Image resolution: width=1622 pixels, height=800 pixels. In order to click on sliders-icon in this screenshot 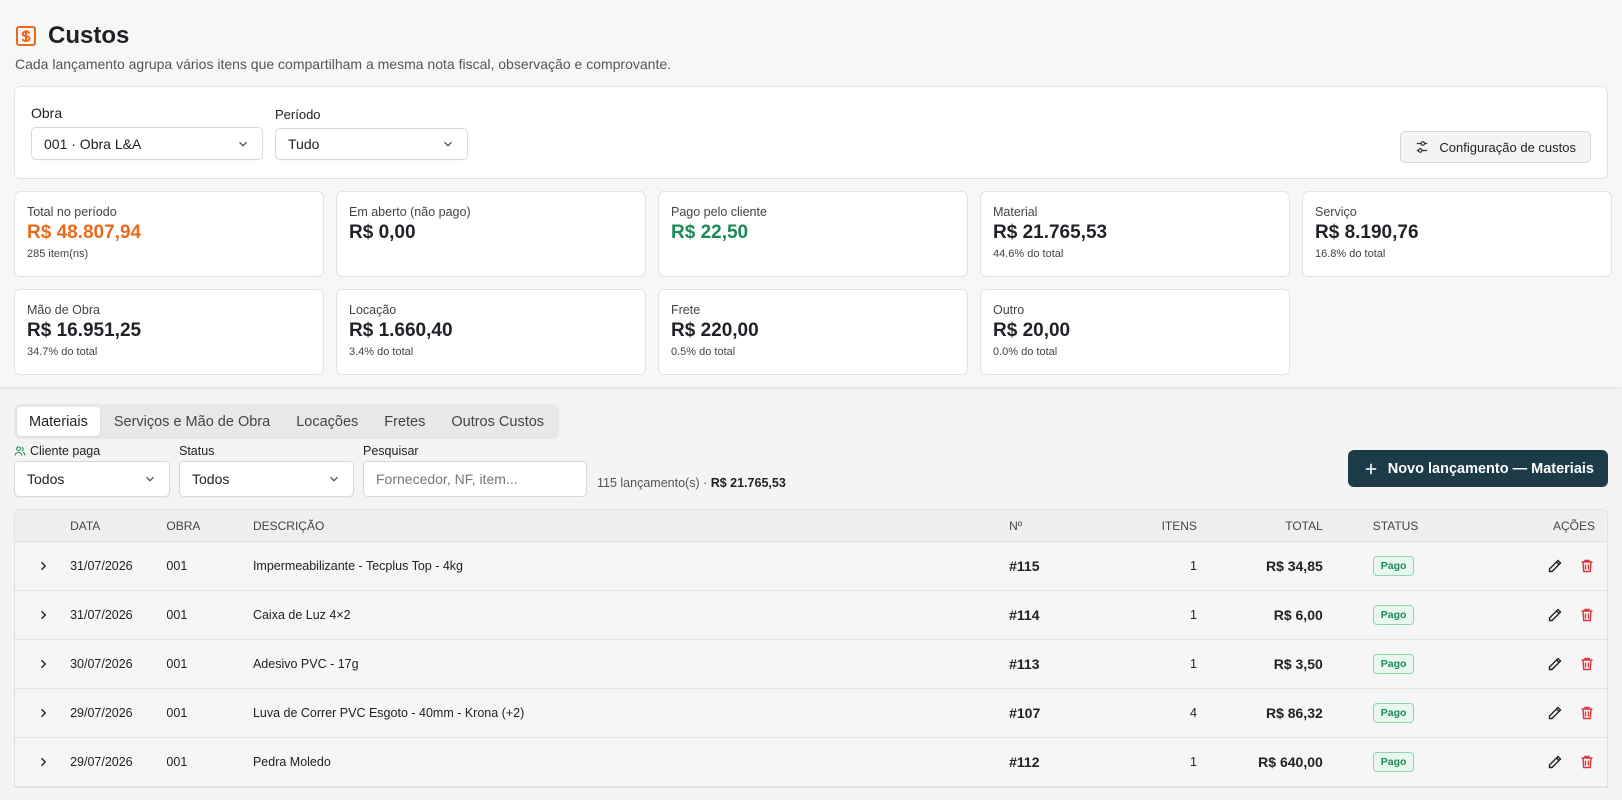, I will do `click(1422, 147)`.